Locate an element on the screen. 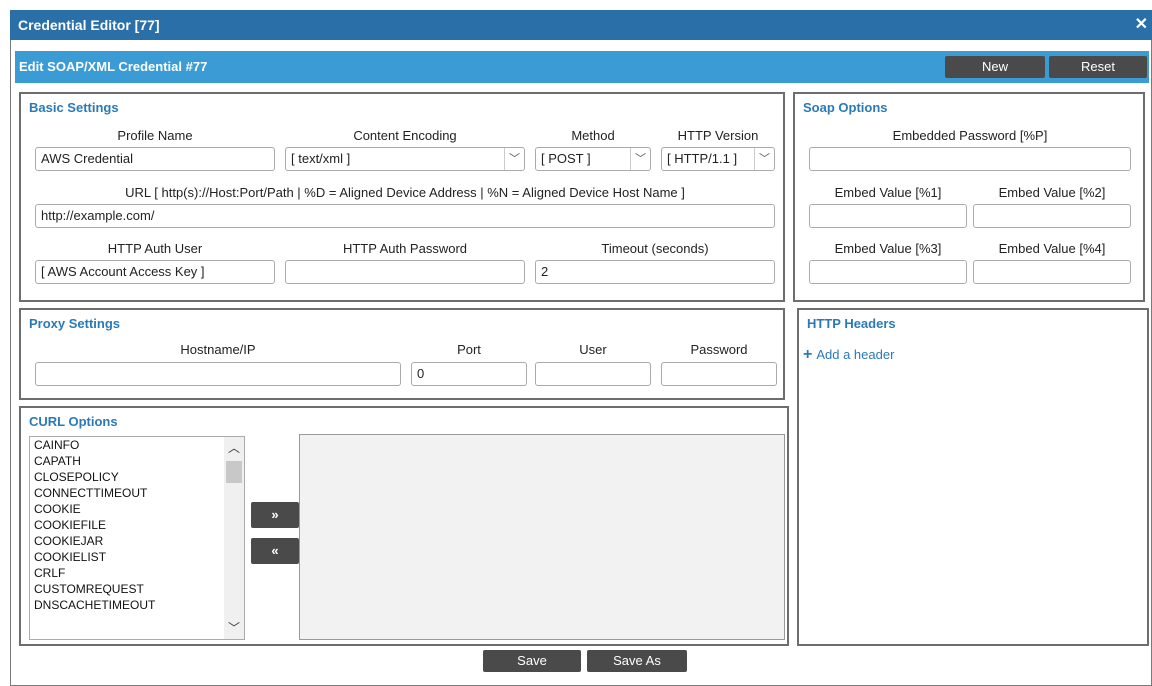 Image resolution: width=1152 pixels, height=686 pixels. proxy-password-input is located at coordinates (719, 374).